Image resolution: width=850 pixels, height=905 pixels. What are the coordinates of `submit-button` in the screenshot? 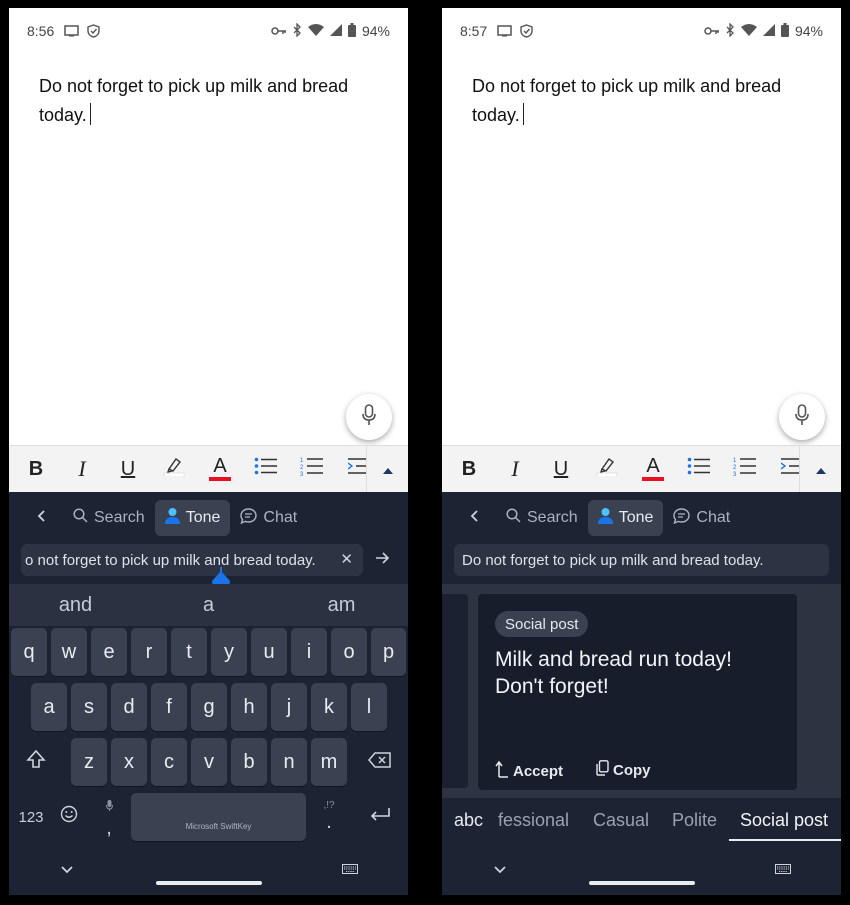 It's located at (383, 560).